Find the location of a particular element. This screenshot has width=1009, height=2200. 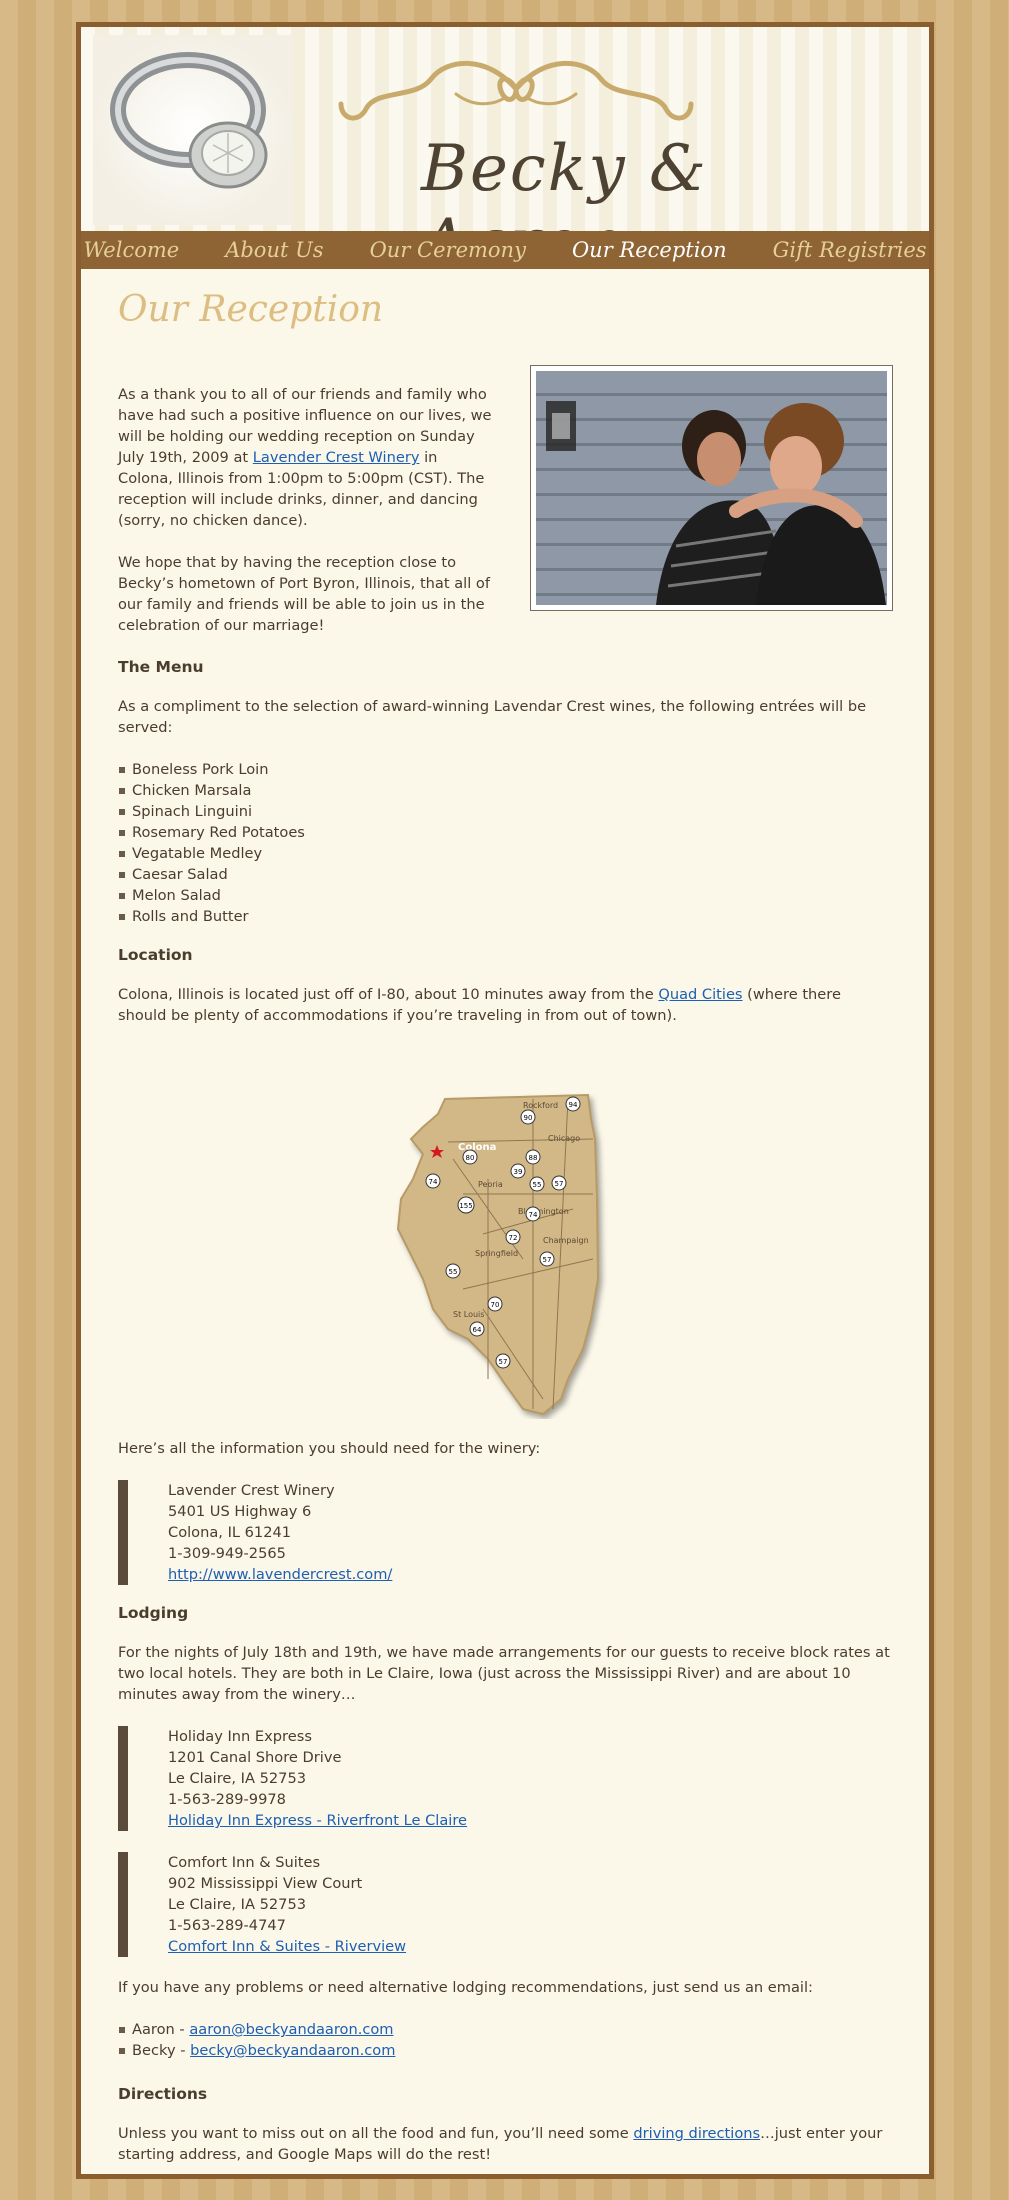

svg-text: 70 is located at coordinates (495, 1305).